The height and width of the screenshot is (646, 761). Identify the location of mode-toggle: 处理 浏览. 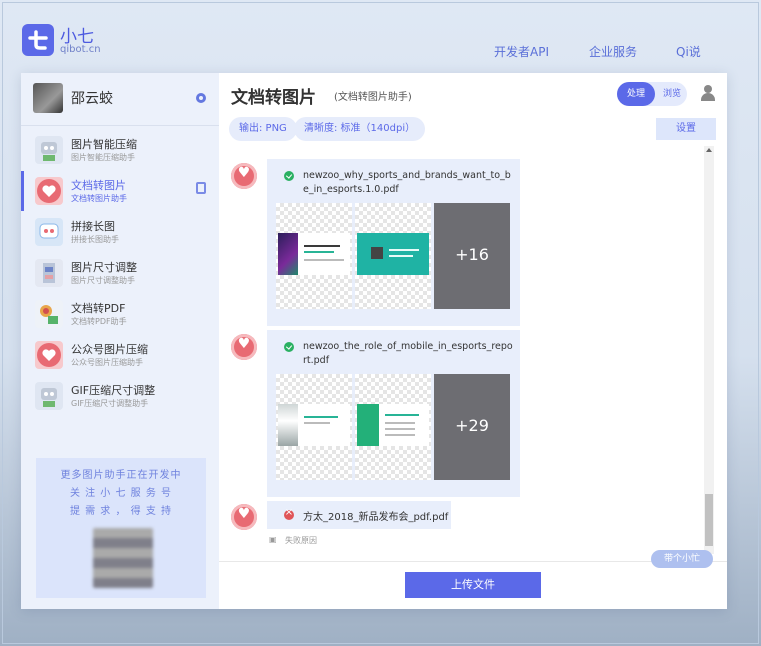
(652, 94).